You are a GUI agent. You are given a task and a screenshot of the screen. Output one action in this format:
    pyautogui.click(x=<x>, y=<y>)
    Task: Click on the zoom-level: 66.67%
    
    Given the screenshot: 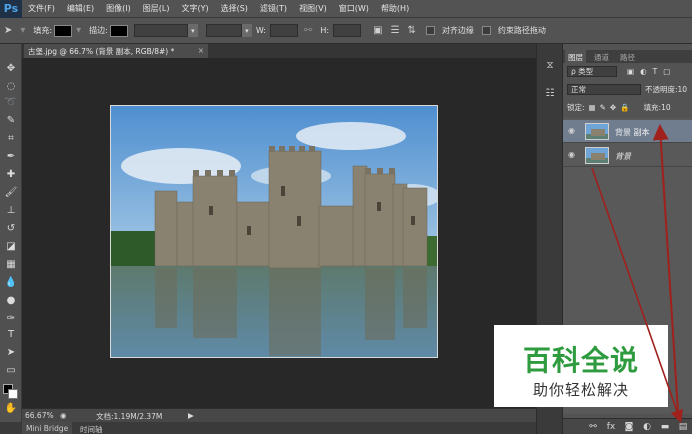 What is the action you would take?
    pyautogui.click(x=39, y=415)
    